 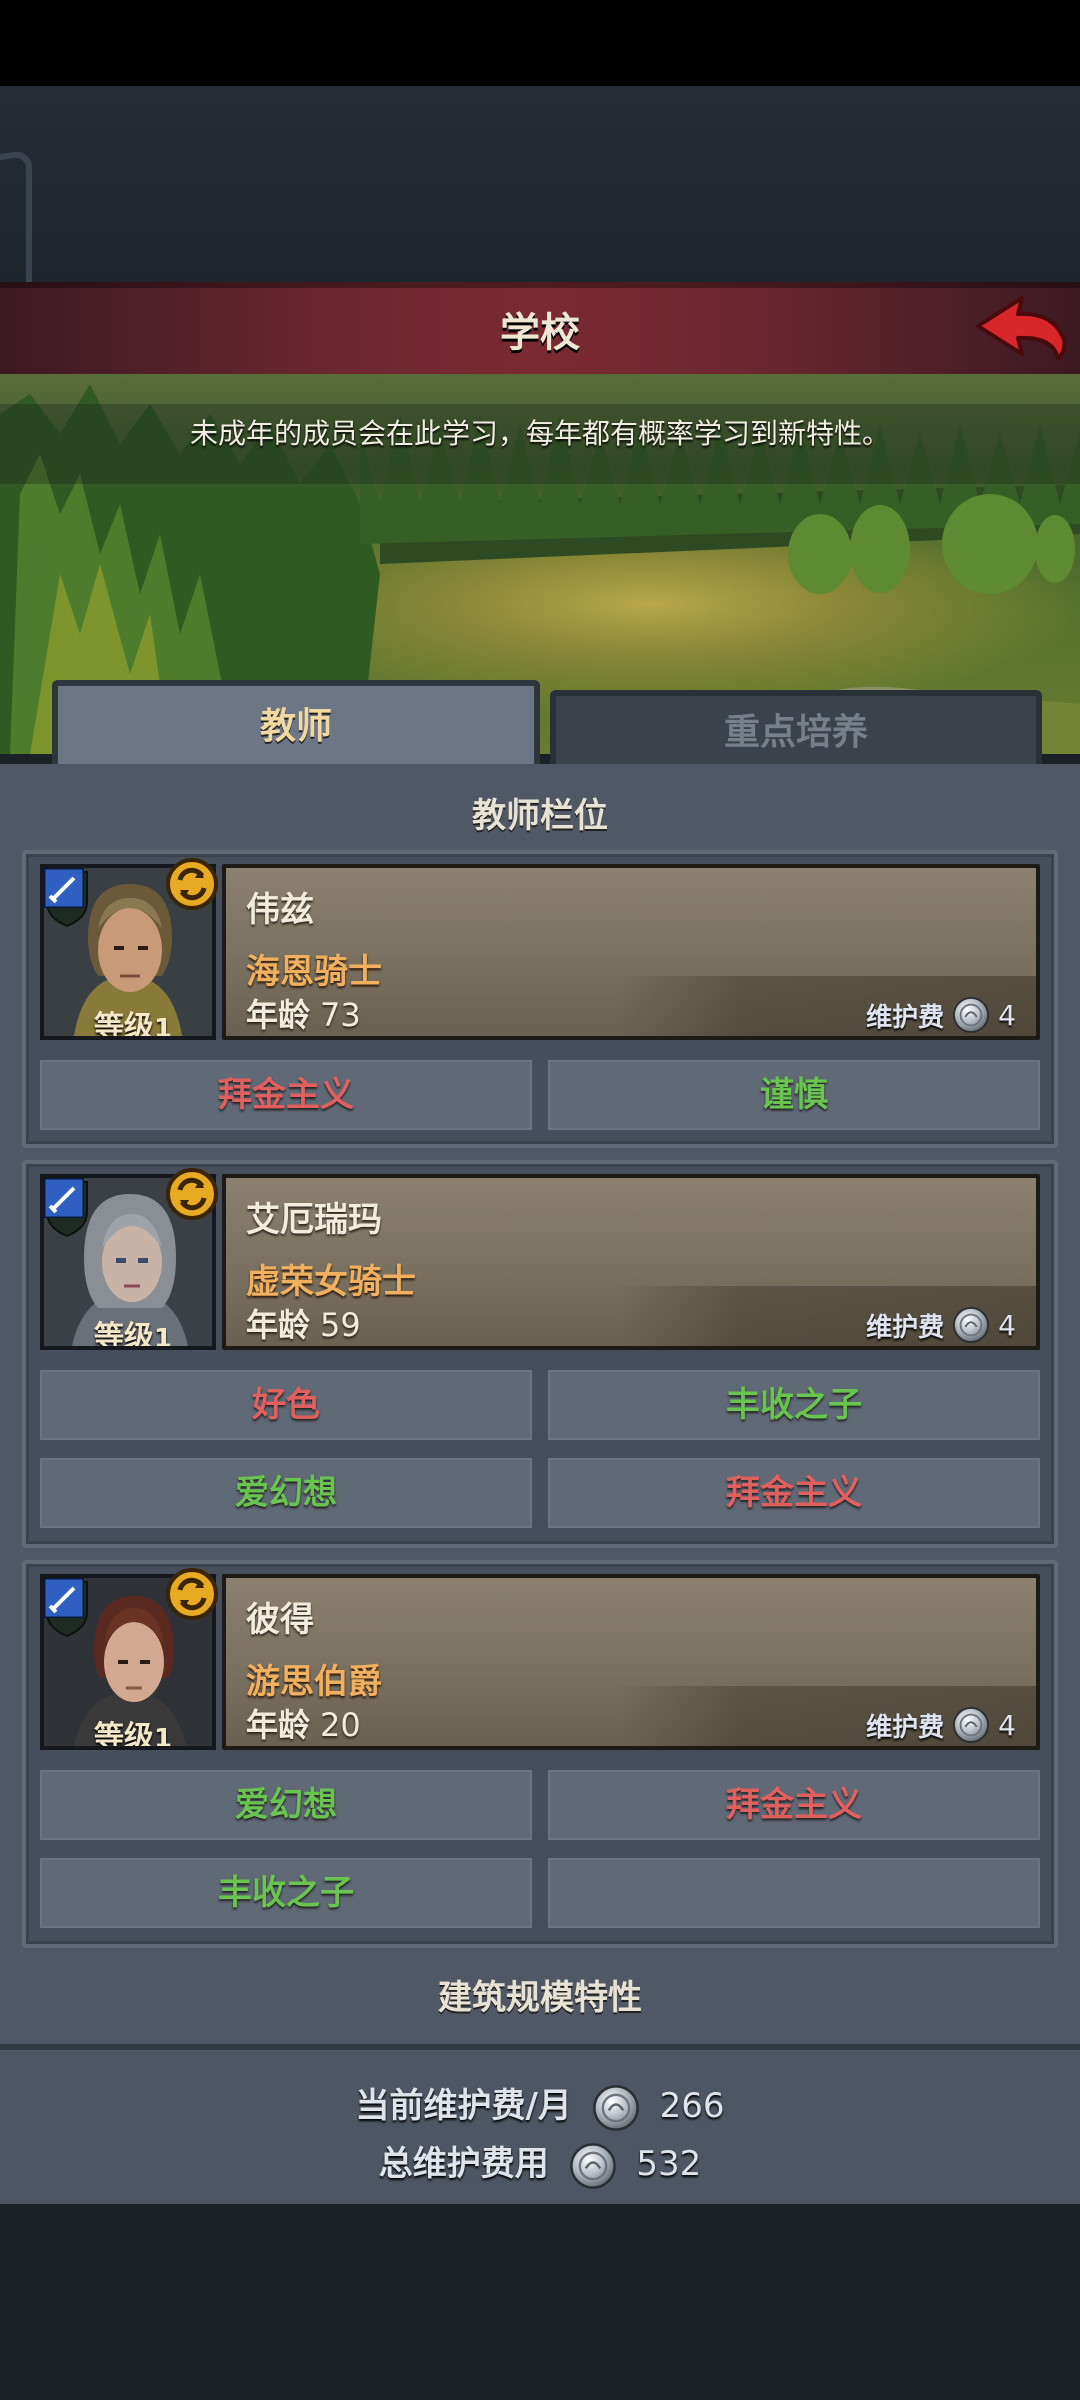 I want to click on header-bar: 学校, so click(x=540, y=330).